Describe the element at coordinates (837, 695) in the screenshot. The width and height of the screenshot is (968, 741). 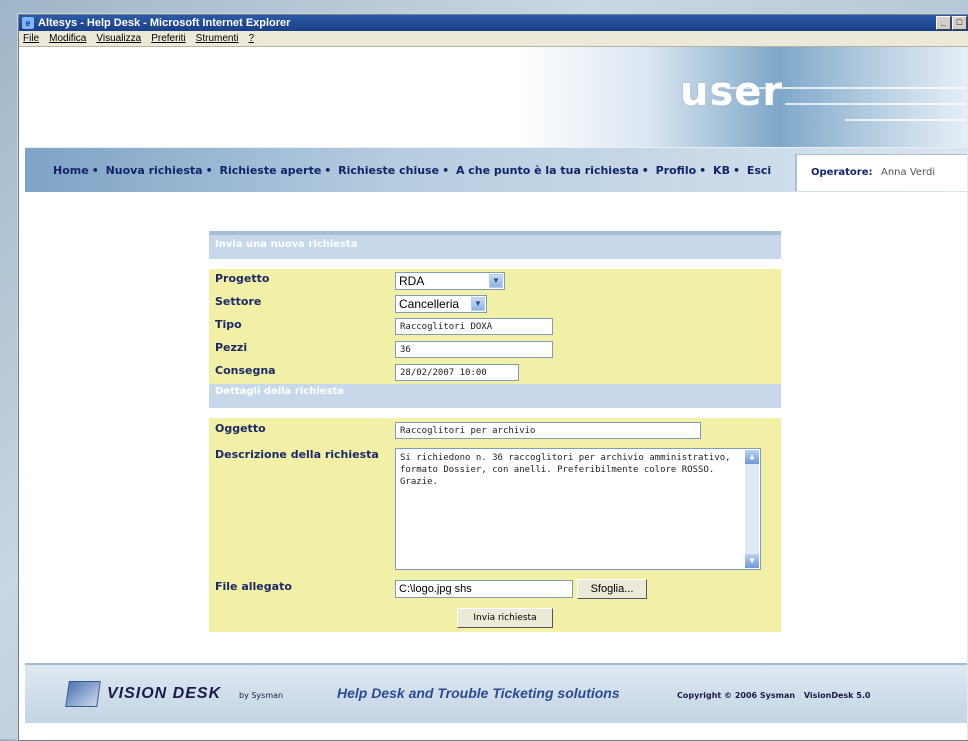
I see `version-text: VisionDesk 5.0` at that location.